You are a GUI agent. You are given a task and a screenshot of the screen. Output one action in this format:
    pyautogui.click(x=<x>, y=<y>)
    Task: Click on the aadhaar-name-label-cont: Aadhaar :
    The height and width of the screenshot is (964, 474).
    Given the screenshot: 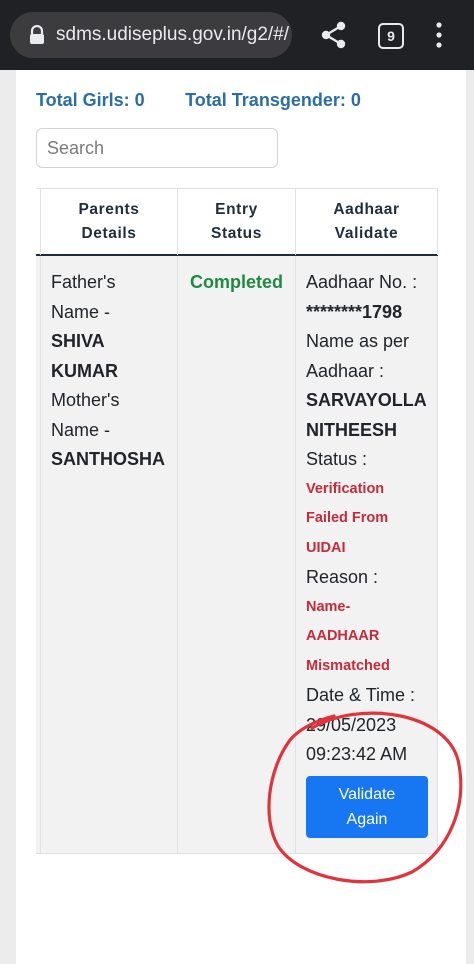 What is the action you would take?
    pyautogui.click(x=345, y=370)
    